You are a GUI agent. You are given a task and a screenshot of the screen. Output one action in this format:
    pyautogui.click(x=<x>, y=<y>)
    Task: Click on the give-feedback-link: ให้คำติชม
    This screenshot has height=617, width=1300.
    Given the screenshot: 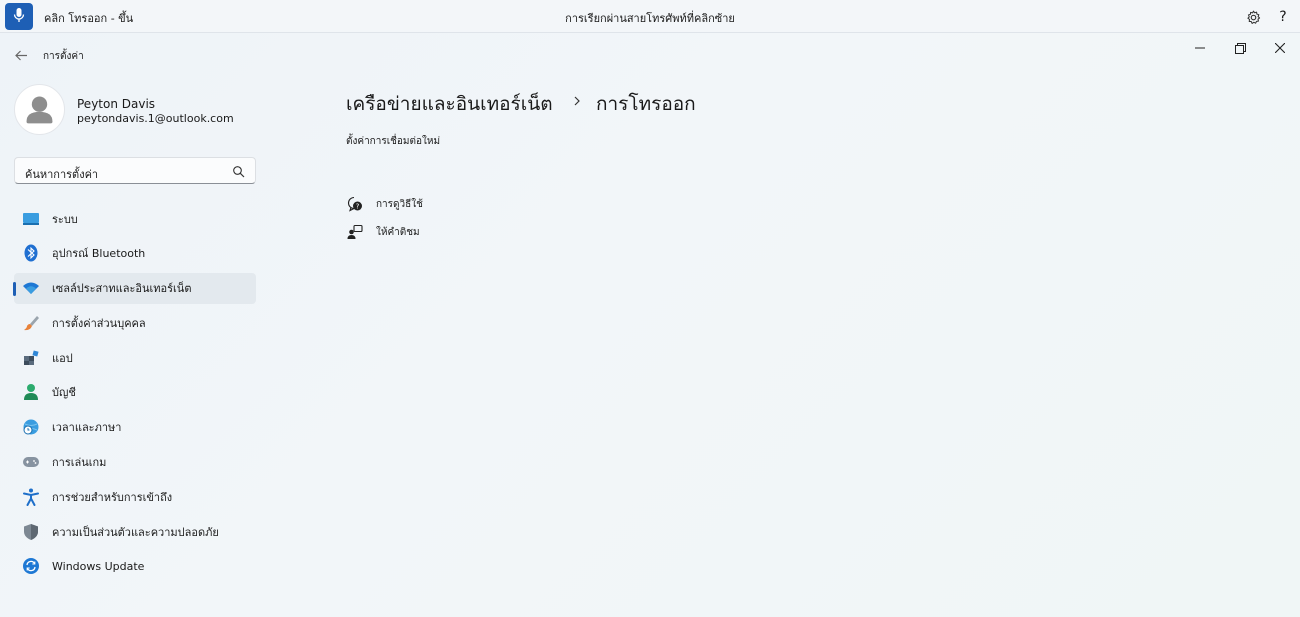 What is the action you would take?
    pyautogui.click(x=383, y=232)
    